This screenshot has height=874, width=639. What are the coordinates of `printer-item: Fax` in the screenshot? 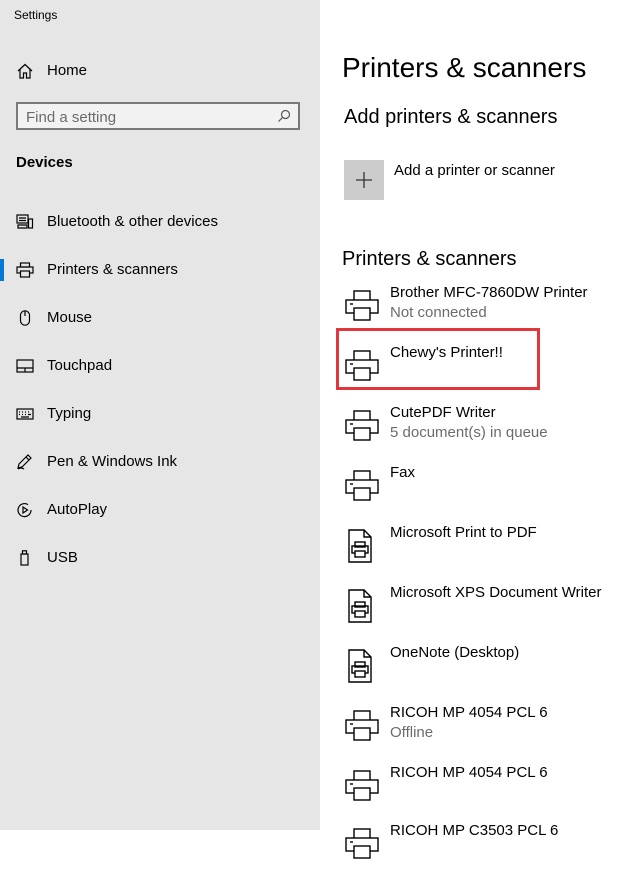 It's located at (486, 488).